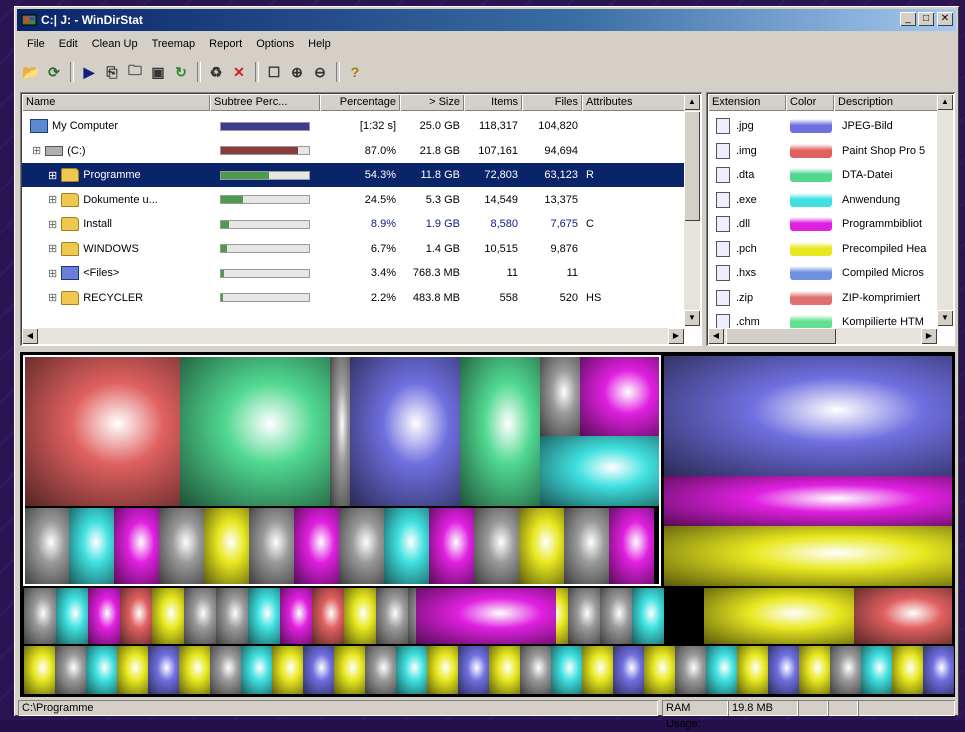 The image size is (965, 732). I want to click on menu-report: Report, so click(225, 46).